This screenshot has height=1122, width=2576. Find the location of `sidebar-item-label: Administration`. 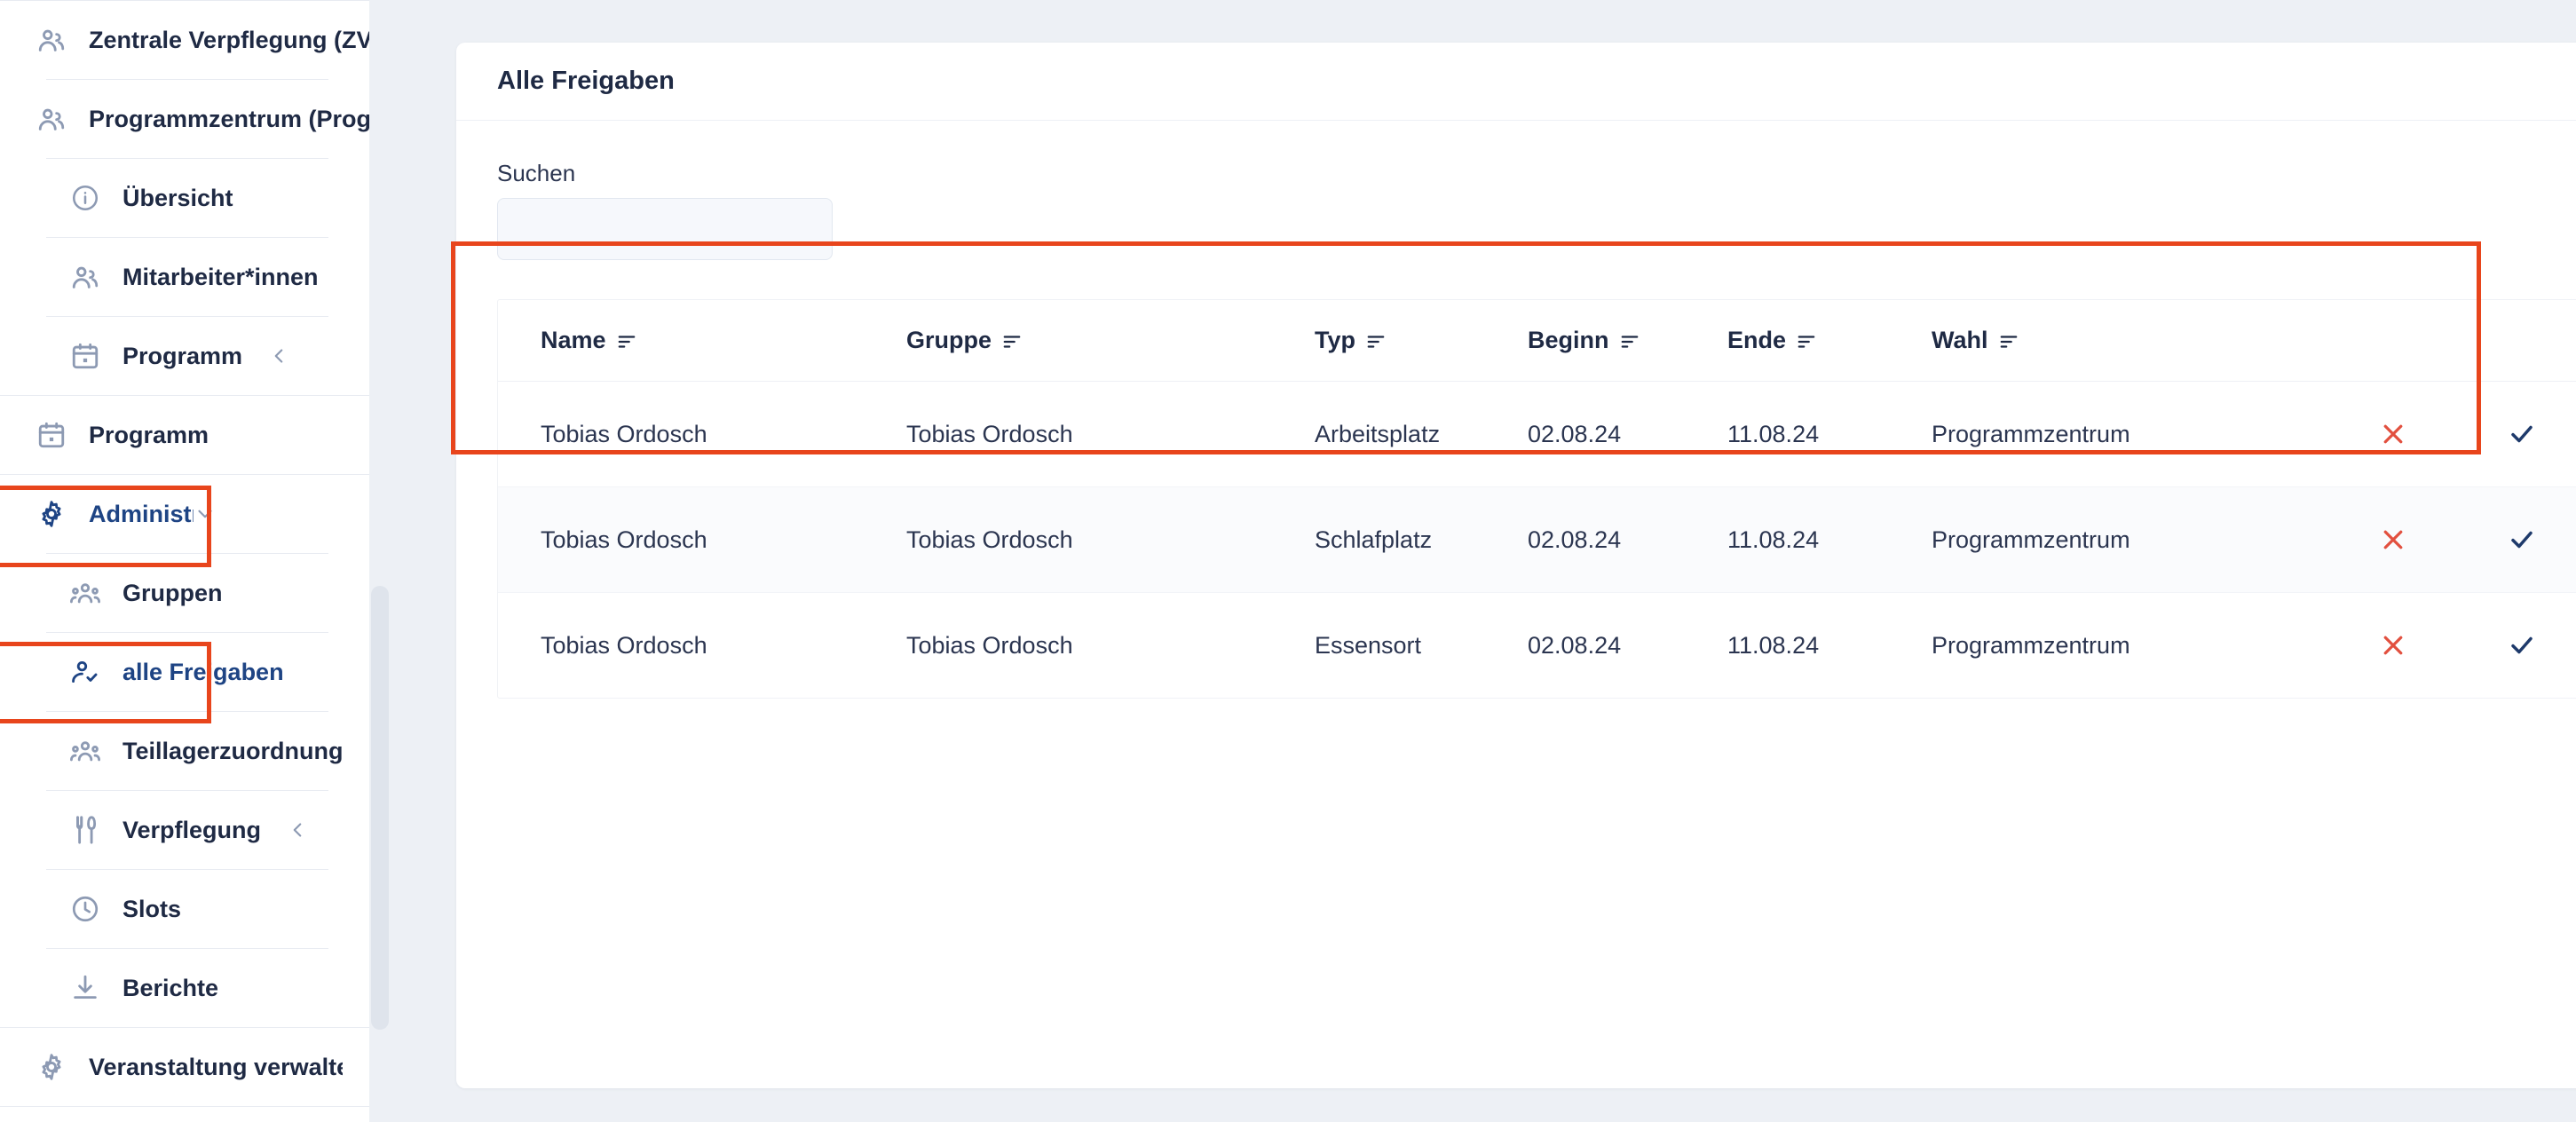

sidebar-item-label: Administration is located at coordinates (141, 513).